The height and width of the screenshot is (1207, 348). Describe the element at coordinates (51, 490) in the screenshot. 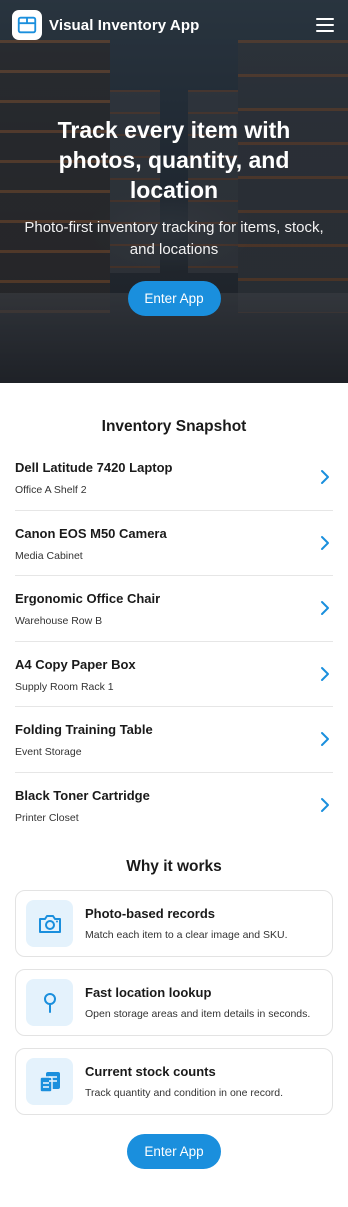

I see `item-location: Office A Shelf 2` at that location.